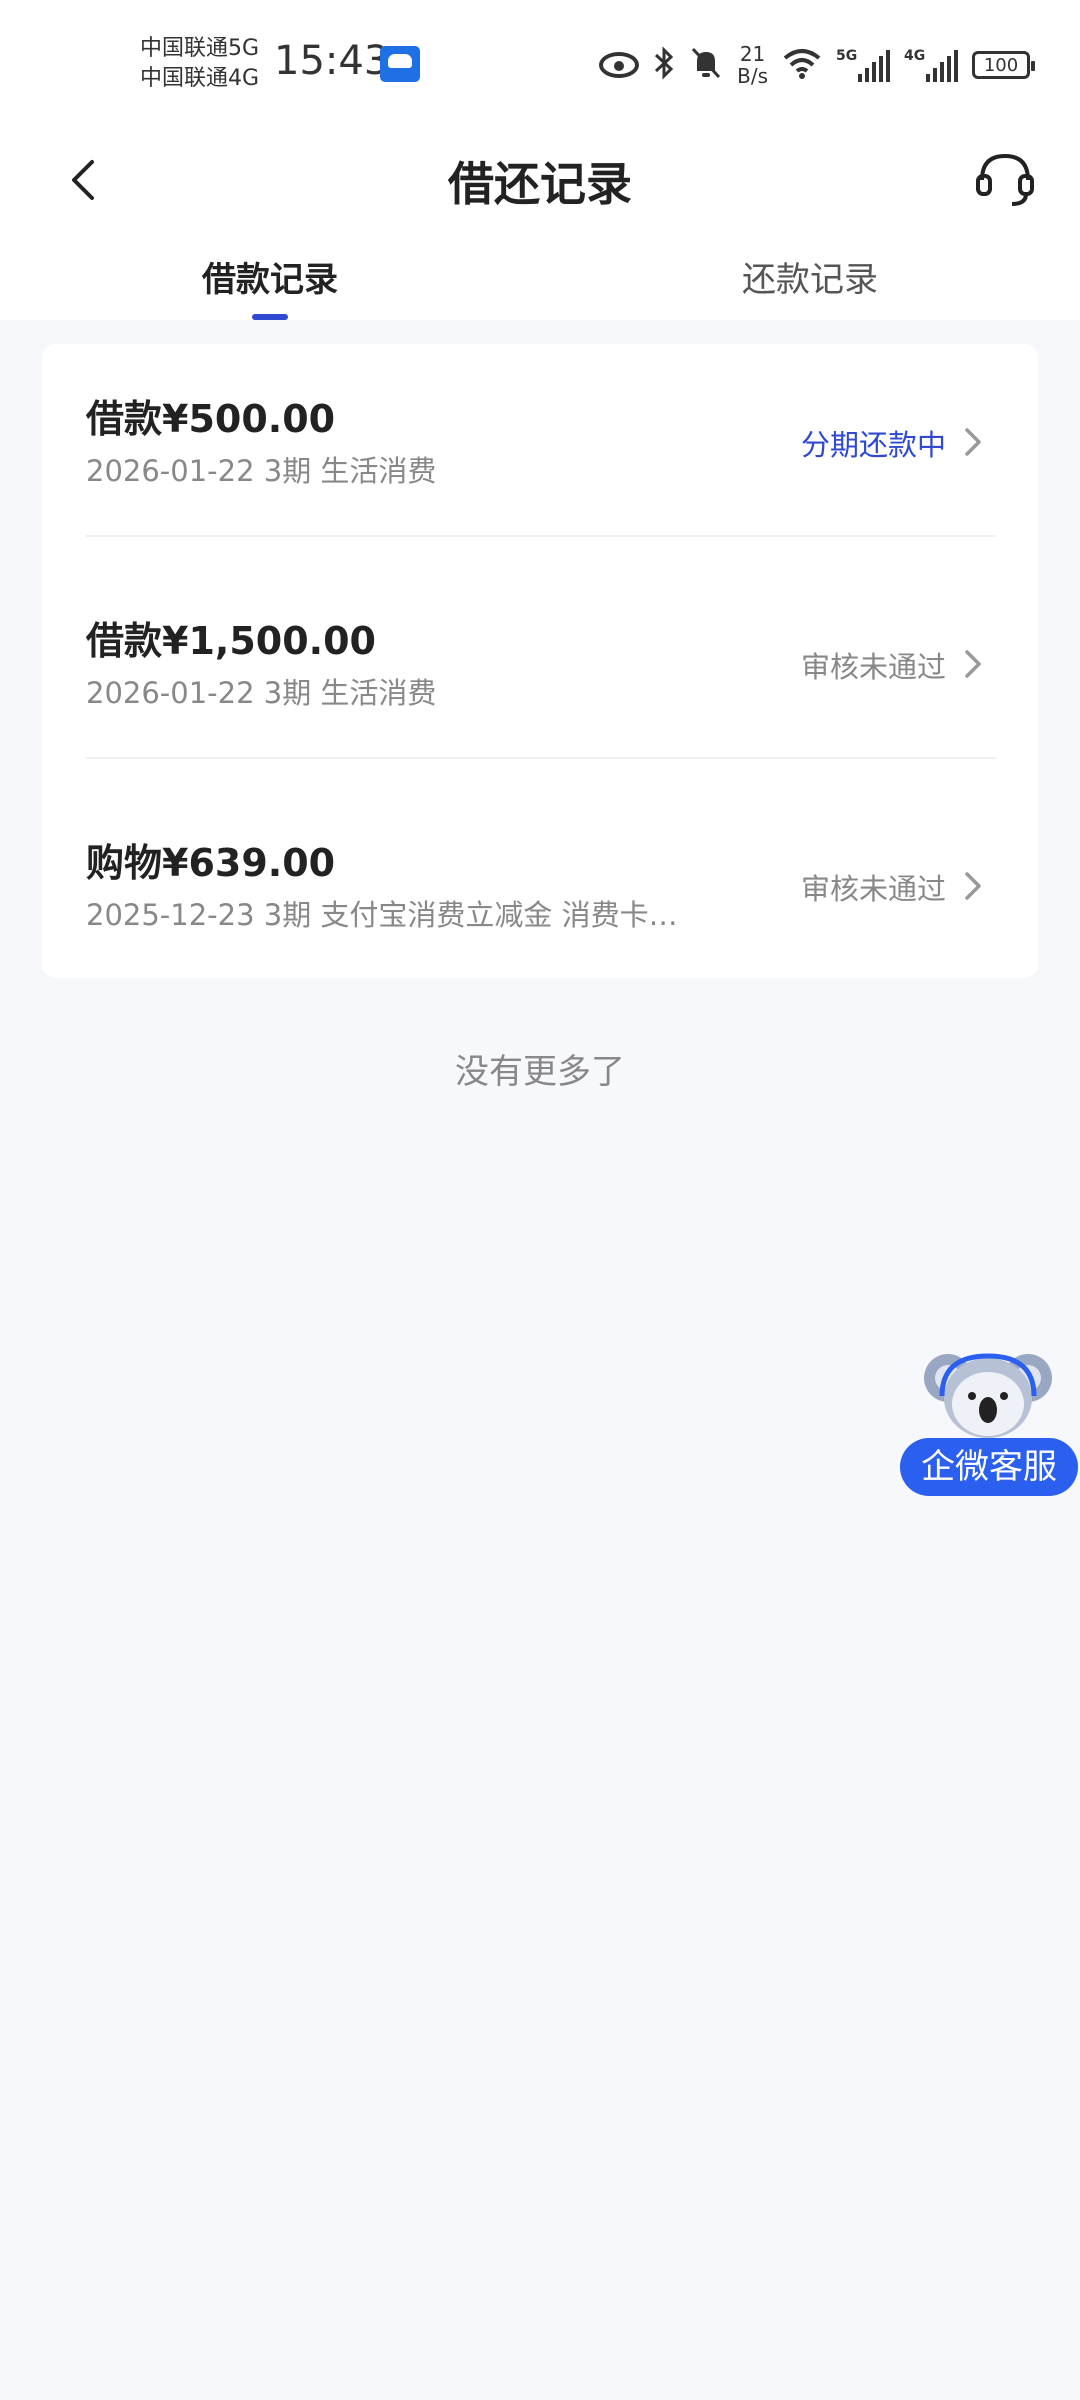 Image resolution: width=1080 pixels, height=2400 pixels. Describe the element at coordinates (540, 1072) in the screenshot. I see `no-more-text: 没有更多了` at that location.